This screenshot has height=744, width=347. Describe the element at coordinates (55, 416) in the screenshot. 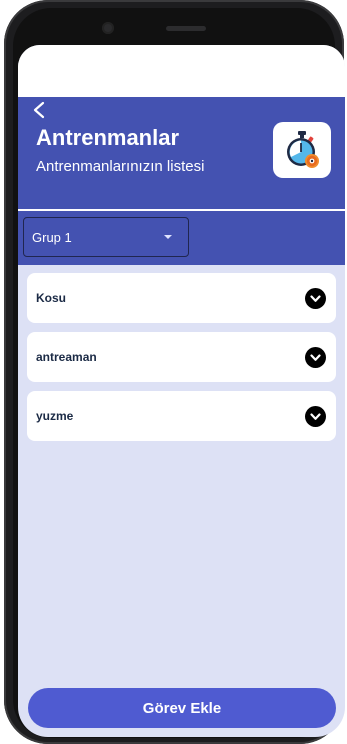

I see `training-label: yuzme` at that location.